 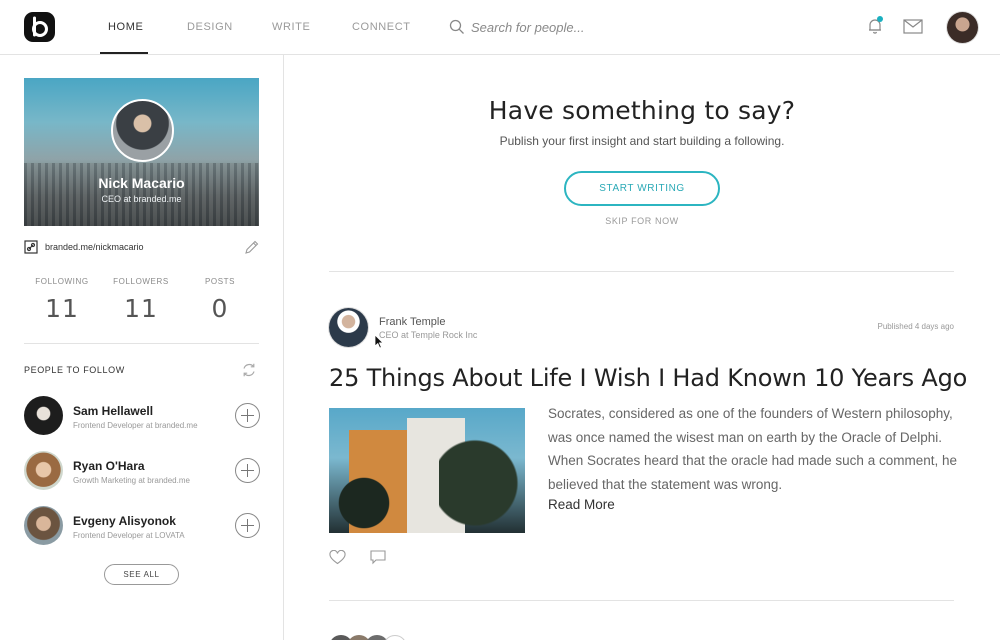 What do you see at coordinates (131, 480) in the screenshot?
I see `person-role: Growth Marketing at branded.me` at bounding box center [131, 480].